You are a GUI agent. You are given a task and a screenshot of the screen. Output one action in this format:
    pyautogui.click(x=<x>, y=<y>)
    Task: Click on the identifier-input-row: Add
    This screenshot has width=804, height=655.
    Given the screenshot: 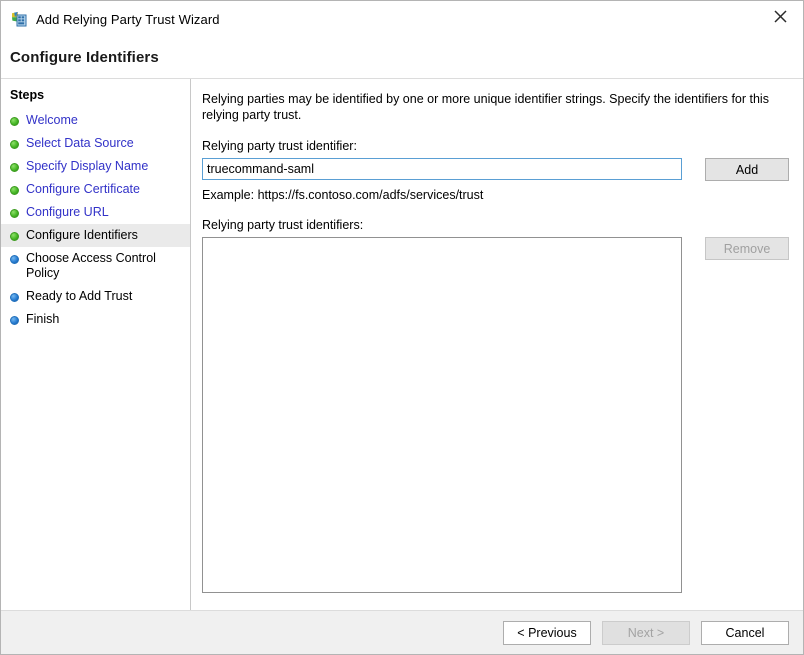 What is the action you would take?
    pyautogui.click(x=495, y=169)
    